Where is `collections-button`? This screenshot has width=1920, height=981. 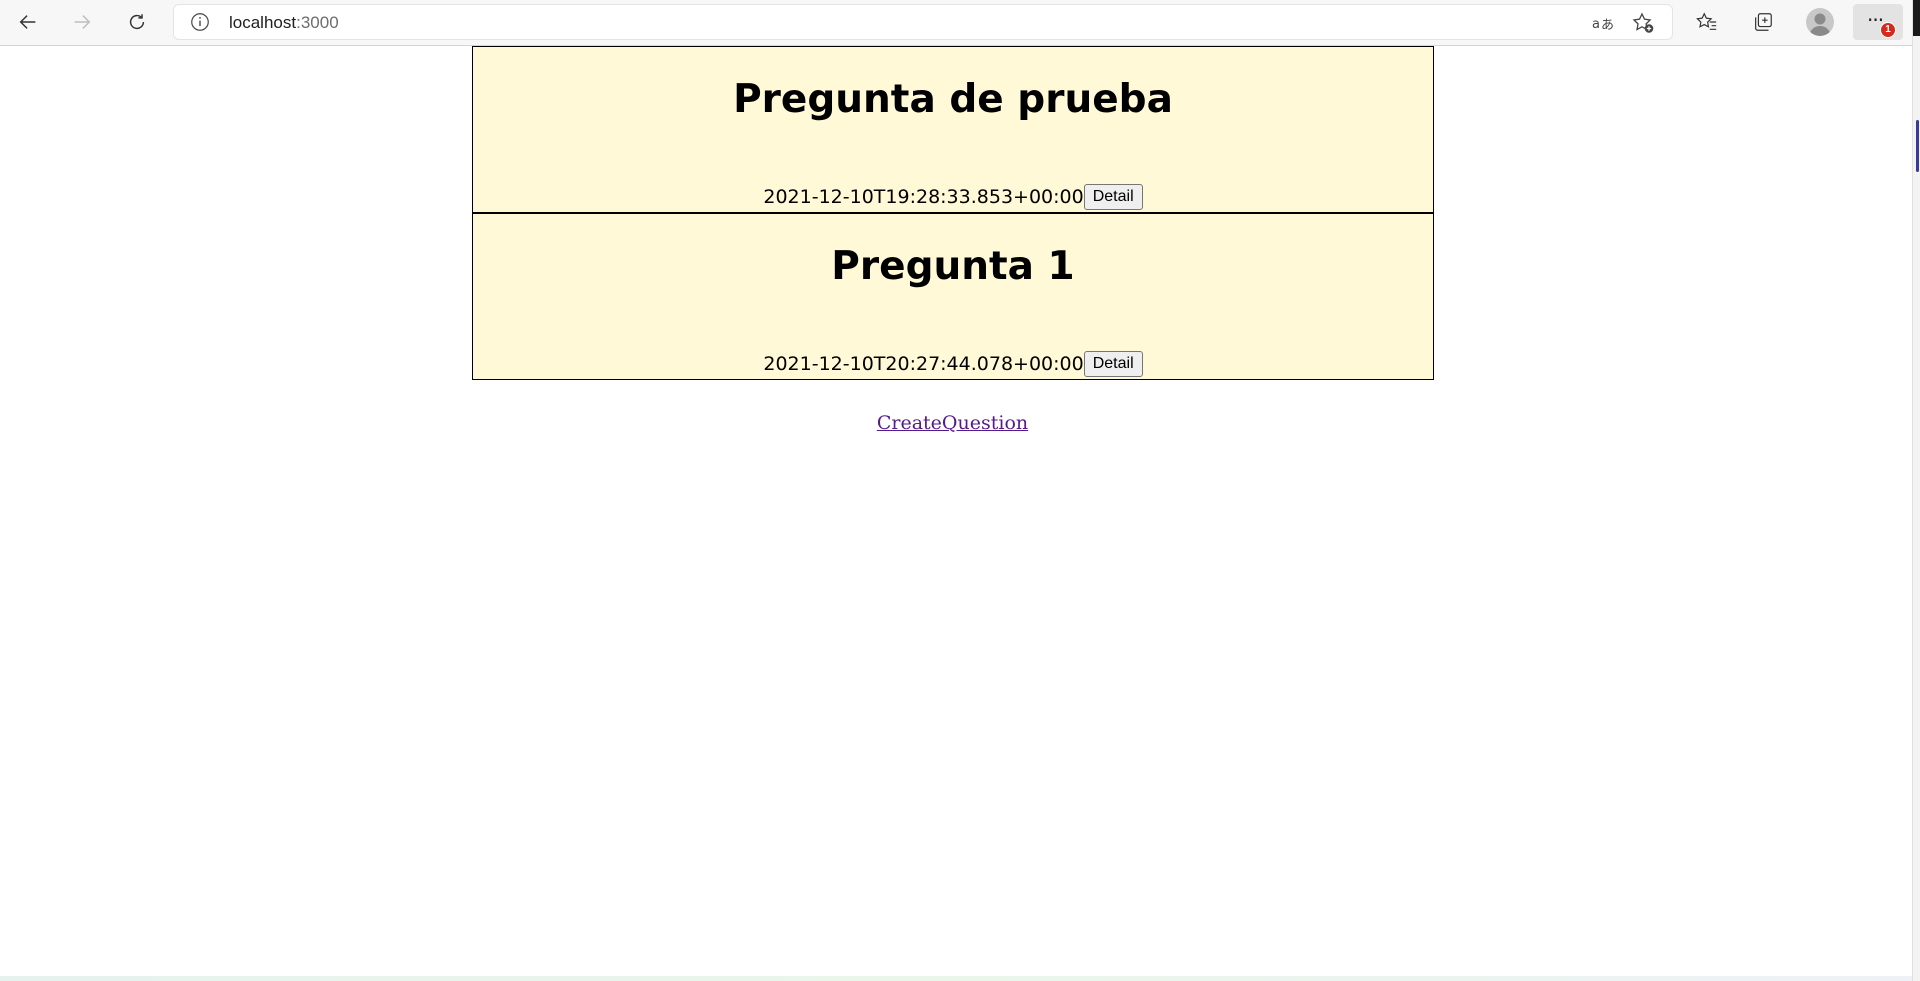 collections-button is located at coordinates (1763, 22).